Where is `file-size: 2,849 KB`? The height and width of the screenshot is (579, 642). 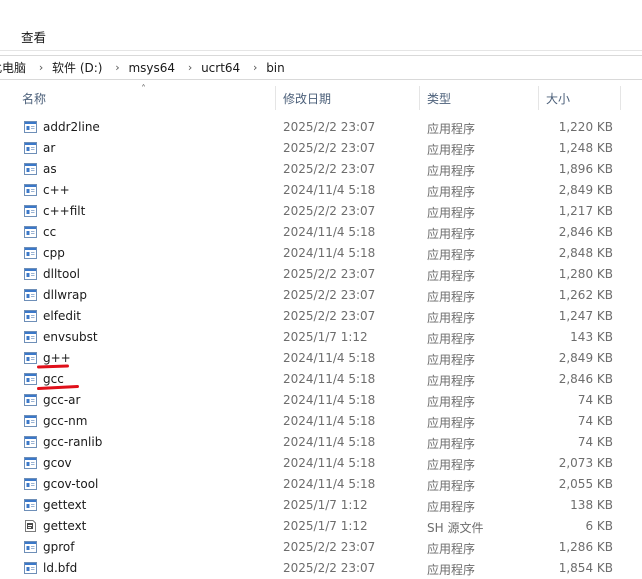 file-size: 2,849 KB is located at coordinates (585, 190).